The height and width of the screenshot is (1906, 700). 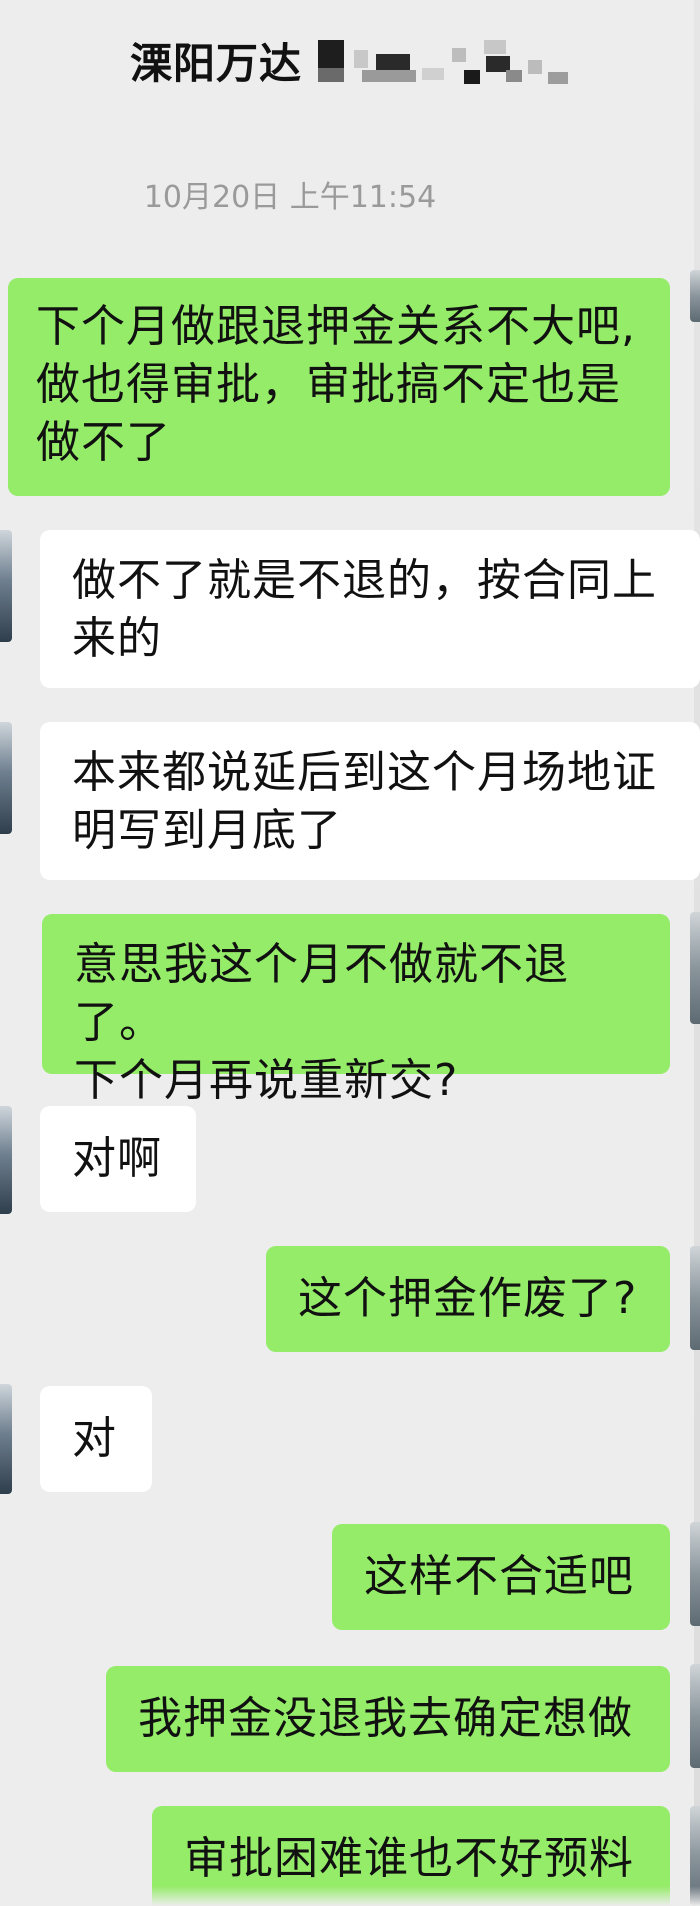 I want to click on message-line: 对啊, so click(x=117, y=1158).